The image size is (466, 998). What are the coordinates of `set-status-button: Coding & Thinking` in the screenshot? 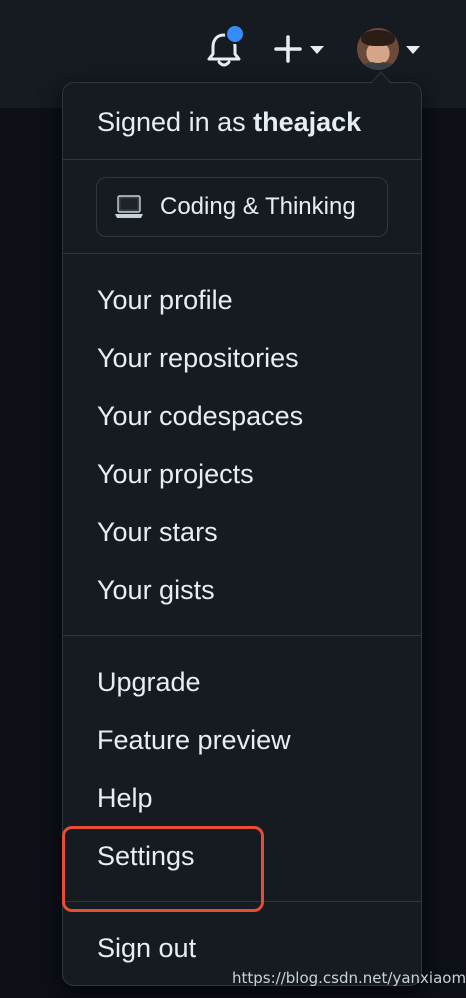 It's located at (242, 207).